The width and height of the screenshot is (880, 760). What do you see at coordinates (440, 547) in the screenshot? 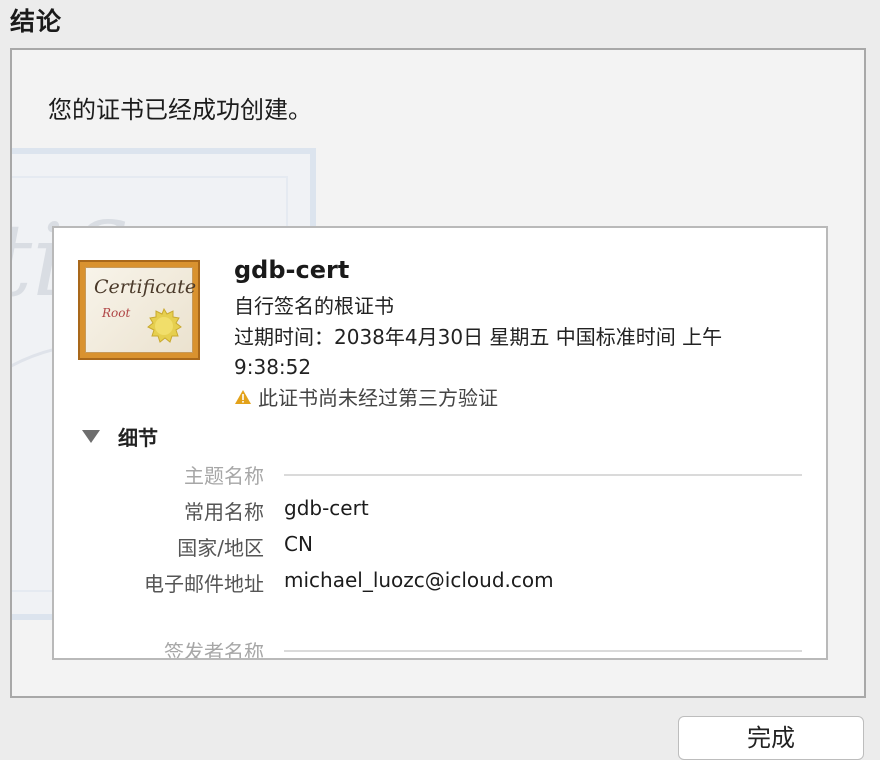
I see `detail-row-country: 国家/地区 CN` at bounding box center [440, 547].